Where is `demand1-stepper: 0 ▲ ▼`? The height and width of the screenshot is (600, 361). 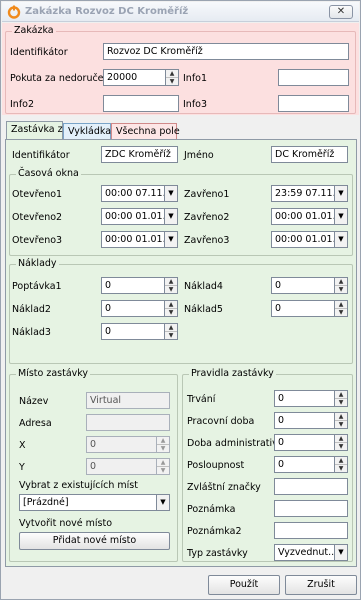 demand1-stepper: 0 ▲ ▼ is located at coordinates (139, 285).